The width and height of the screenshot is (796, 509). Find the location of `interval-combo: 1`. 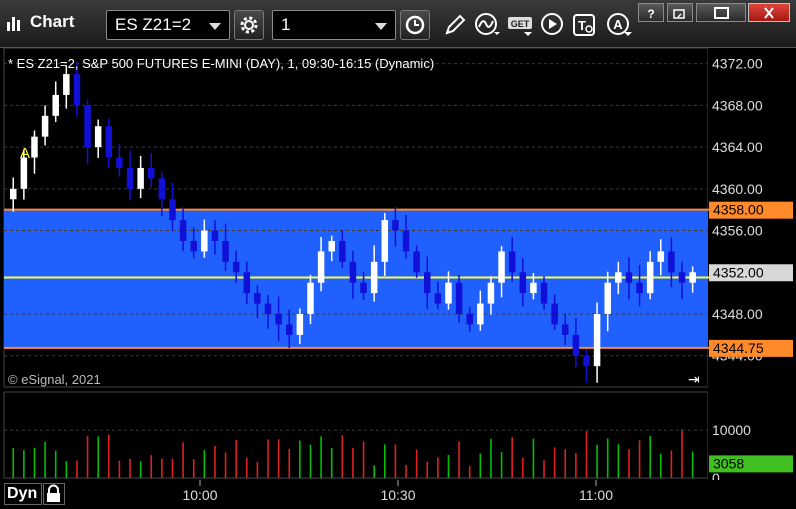

interval-combo: 1 is located at coordinates (334, 25).